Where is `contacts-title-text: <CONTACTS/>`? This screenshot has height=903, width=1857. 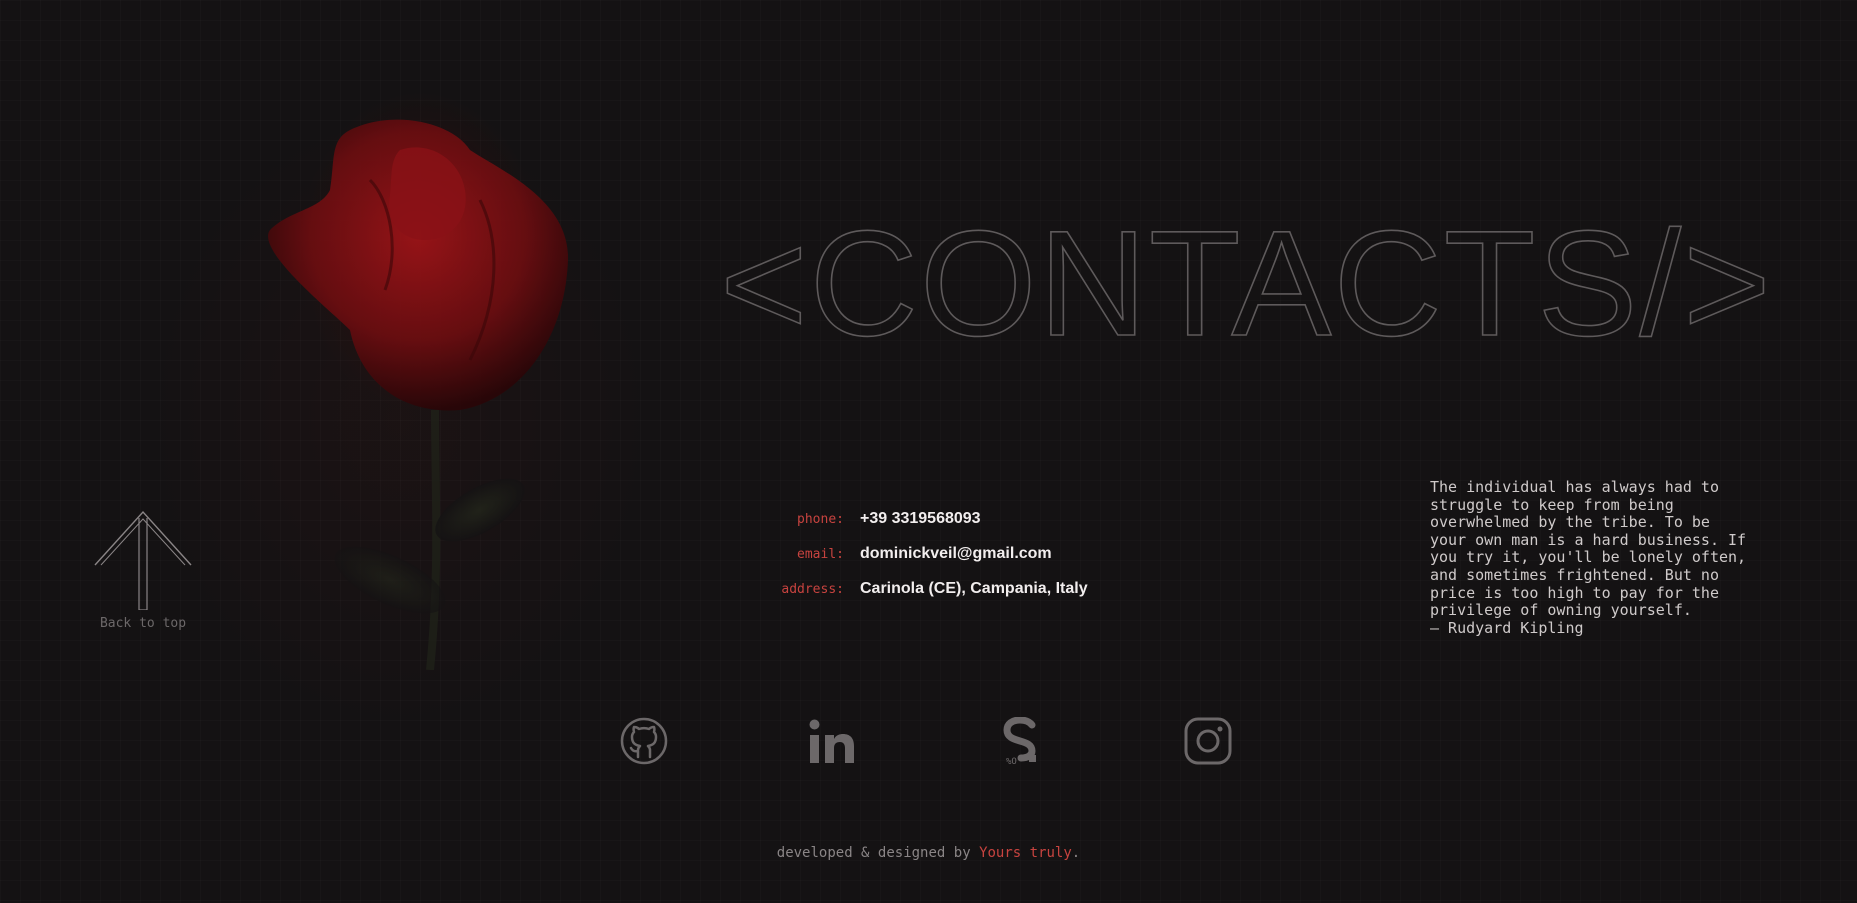 contacts-title-text: <CONTACTS/> is located at coordinates (1245, 286).